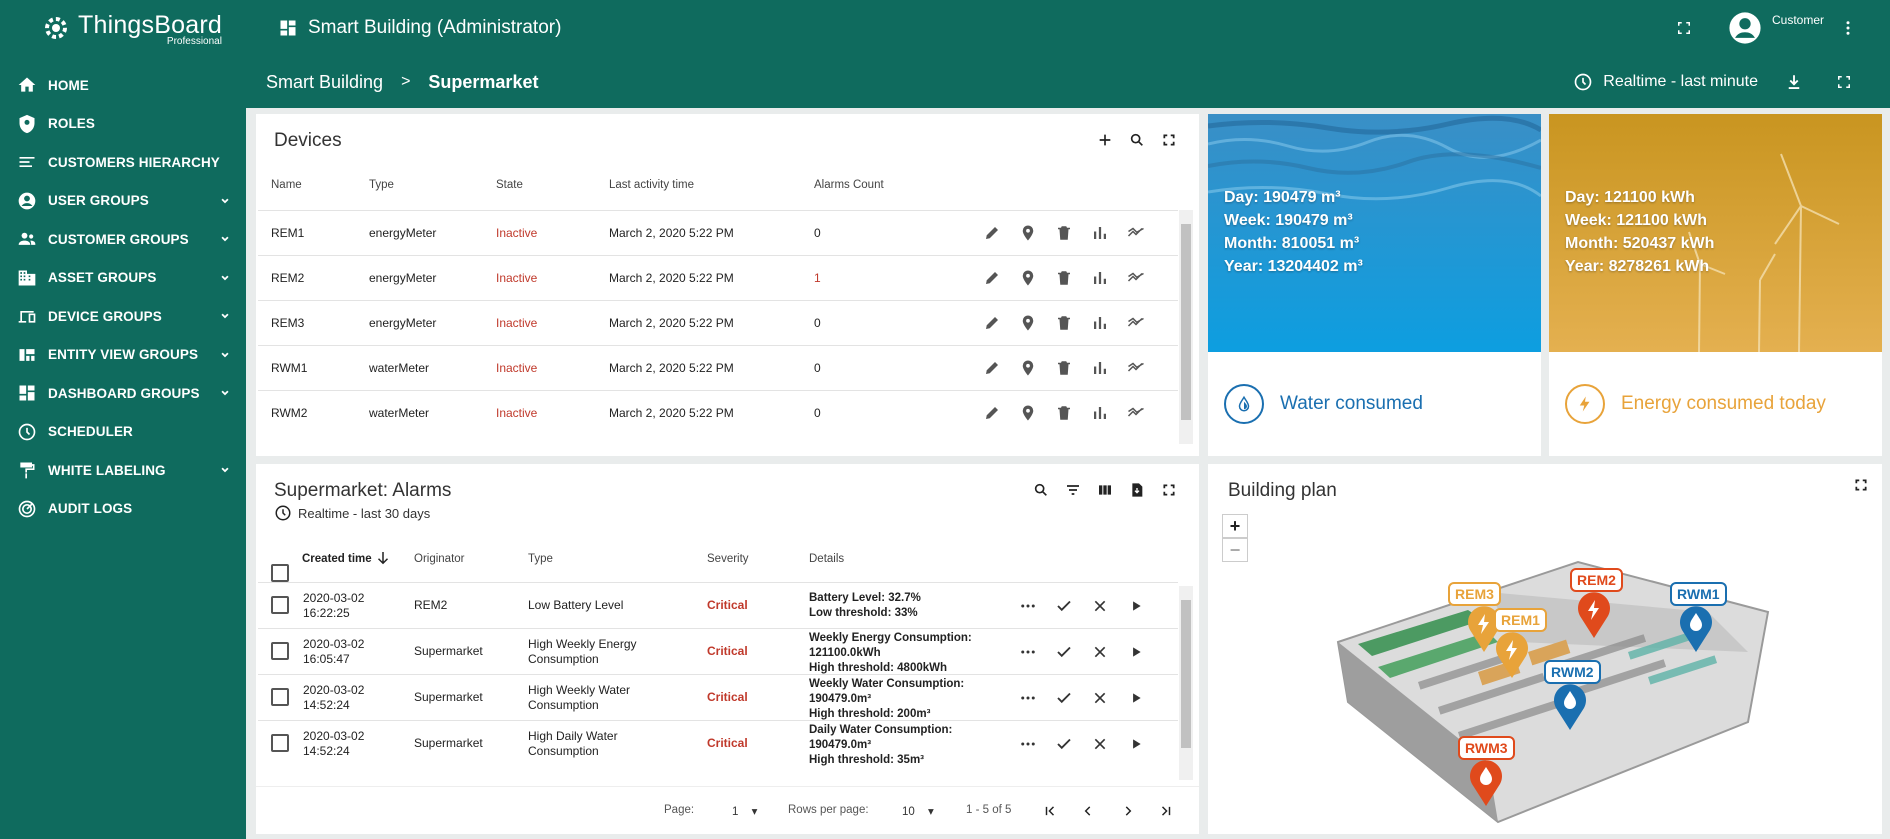 The image size is (1890, 839). What do you see at coordinates (1794, 82) in the screenshot?
I see `export-button` at bounding box center [1794, 82].